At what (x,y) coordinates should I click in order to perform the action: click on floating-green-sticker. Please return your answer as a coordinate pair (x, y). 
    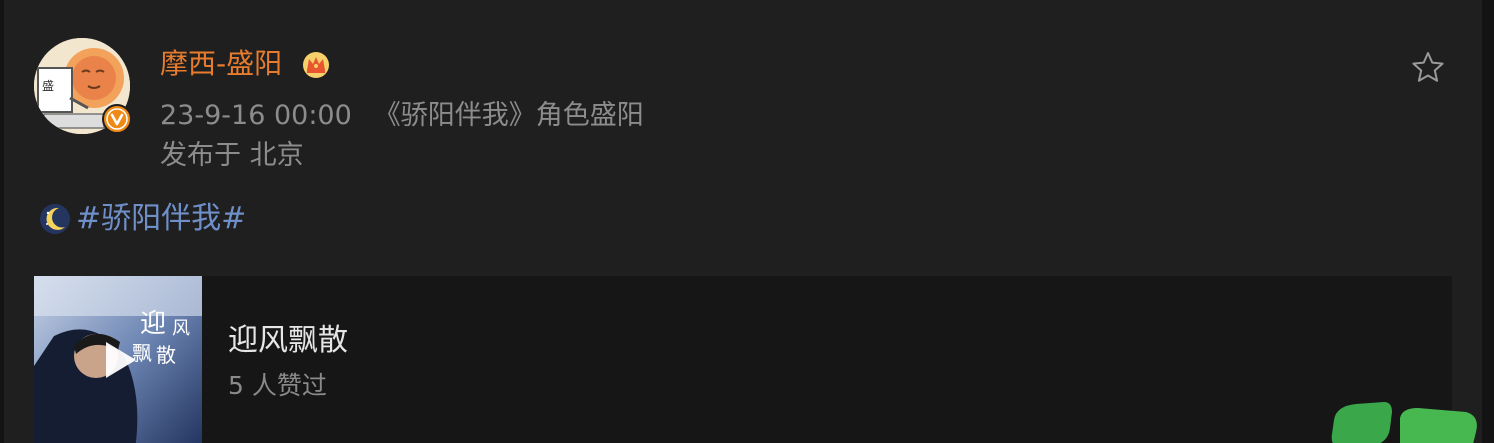
    Looking at the image, I should click on (1404, 420).